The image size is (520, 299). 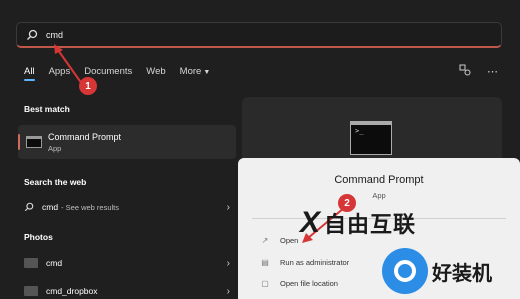 I want to click on watermark-x-icon: X, so click(x=310, y=222).